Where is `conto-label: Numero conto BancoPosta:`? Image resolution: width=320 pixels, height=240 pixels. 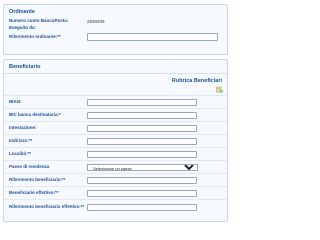 conto-label: Numero conto BancoPosta: is located at coordinates (39, 21).